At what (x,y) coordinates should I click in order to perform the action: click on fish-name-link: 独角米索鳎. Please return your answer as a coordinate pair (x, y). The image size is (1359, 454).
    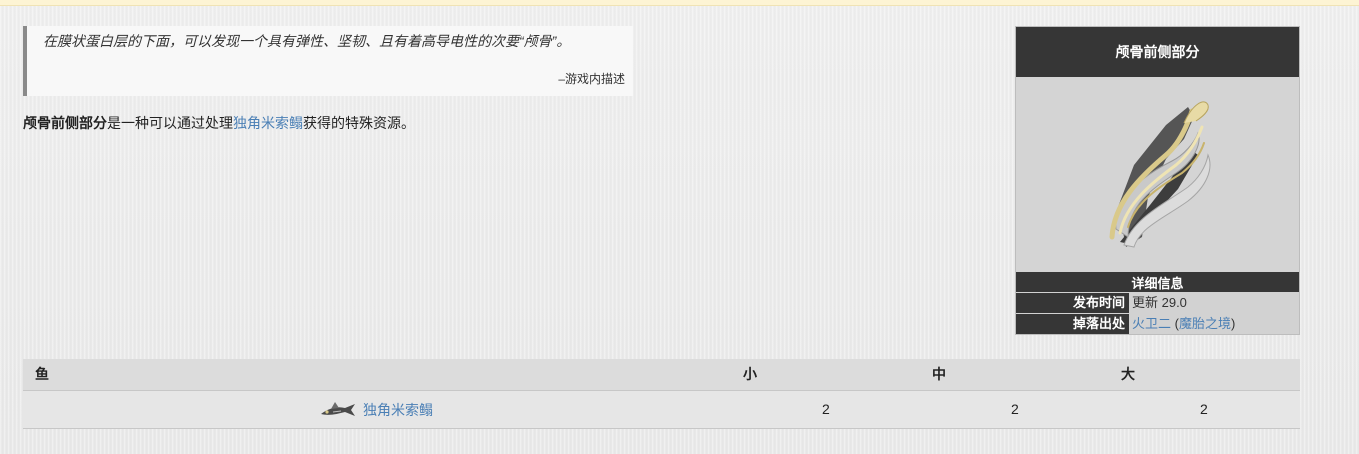
    Looking at the image, I should click on (398, 410).